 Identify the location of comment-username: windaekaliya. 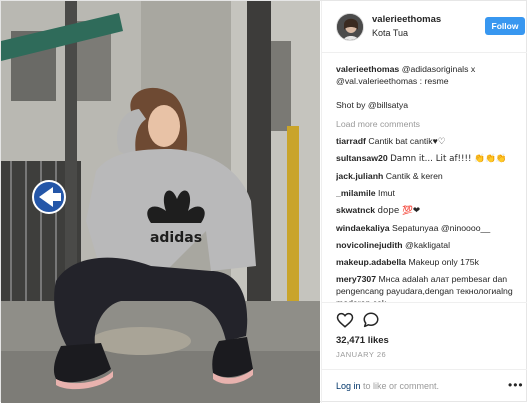
(363, 228).